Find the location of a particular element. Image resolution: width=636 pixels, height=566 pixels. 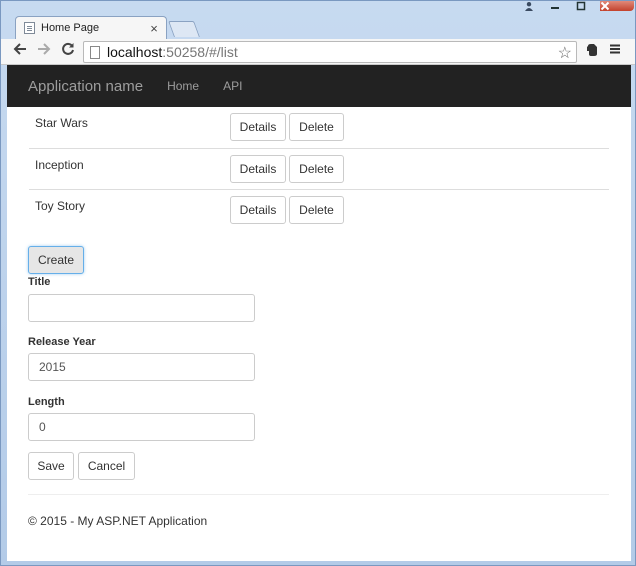

title-input is located at coordinates (141, 308).